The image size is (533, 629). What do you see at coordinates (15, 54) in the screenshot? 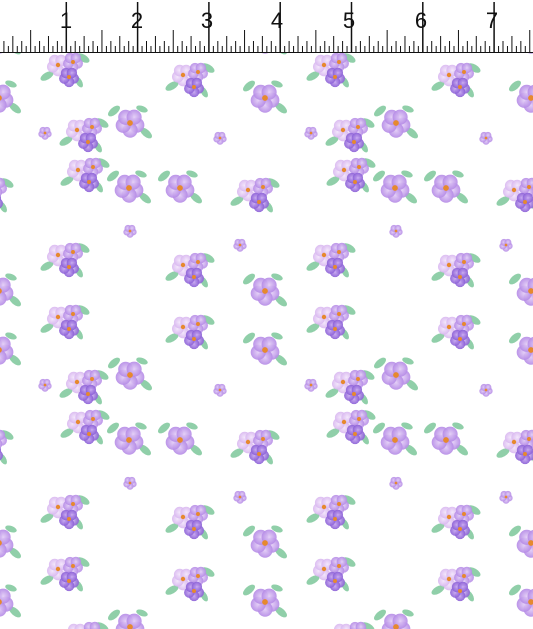
I see `leaf` at bounding box center [15, 54].